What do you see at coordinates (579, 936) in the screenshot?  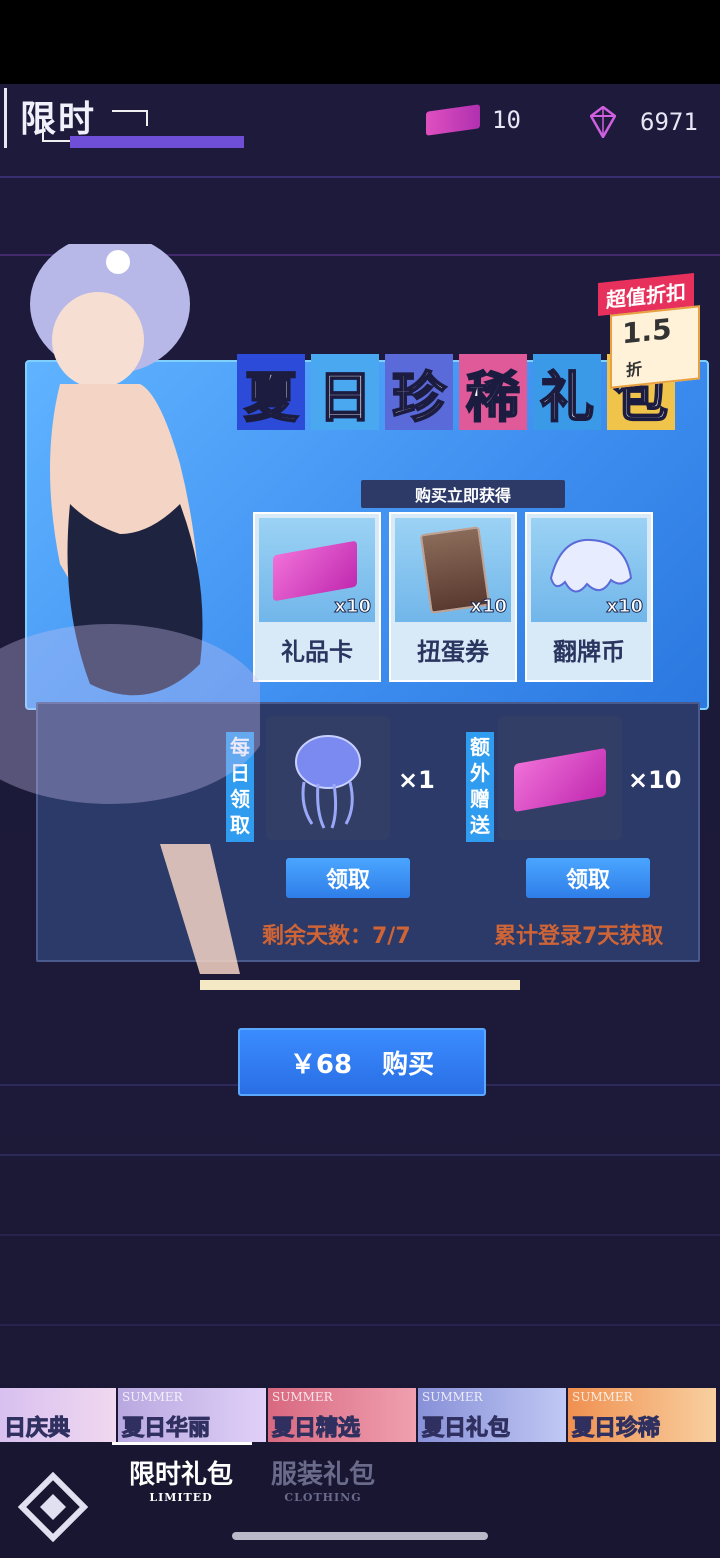 I see `bonus-login-note: 累计登录7天获取` at bounding box center [579, 936].